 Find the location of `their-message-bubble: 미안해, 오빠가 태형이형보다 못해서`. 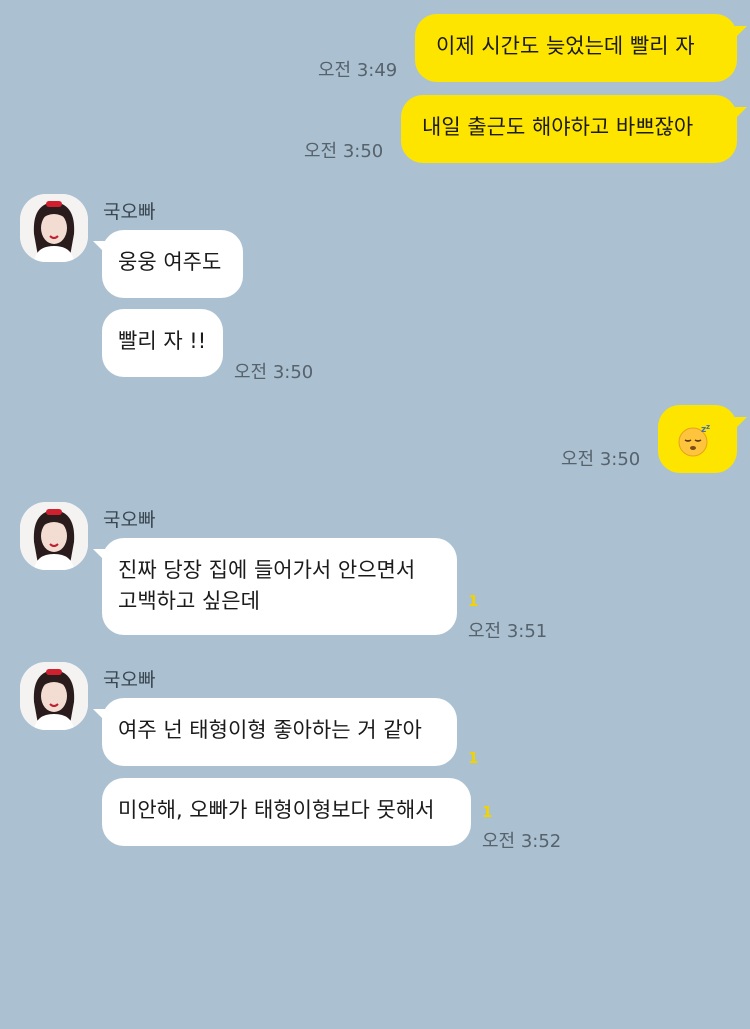

their-message-bubble: 미안해, 오빠가 태형이형보다 못해서 is located at coordinates (286, 812).